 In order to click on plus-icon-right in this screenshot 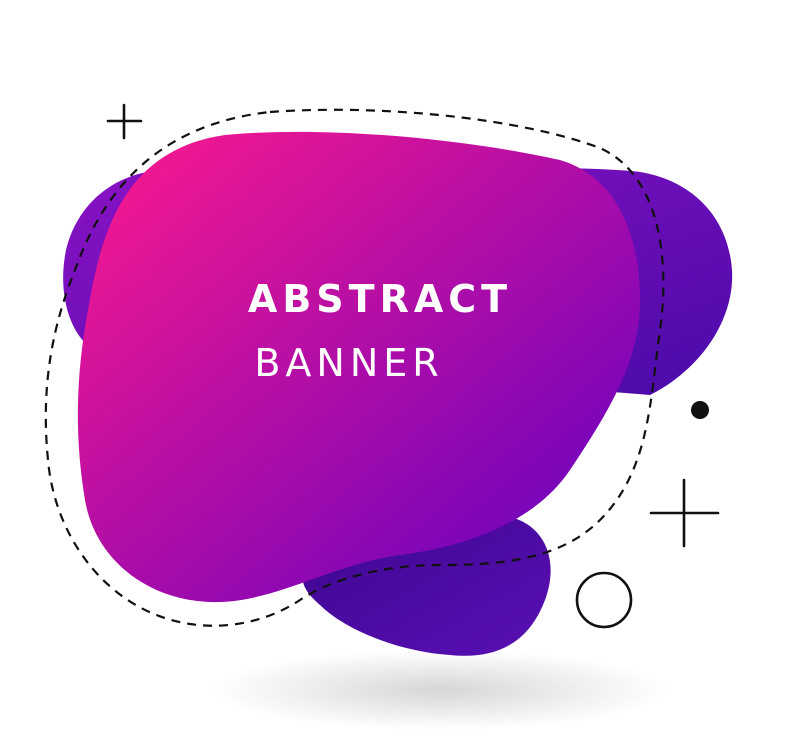, I will do `click(684, 513)`.